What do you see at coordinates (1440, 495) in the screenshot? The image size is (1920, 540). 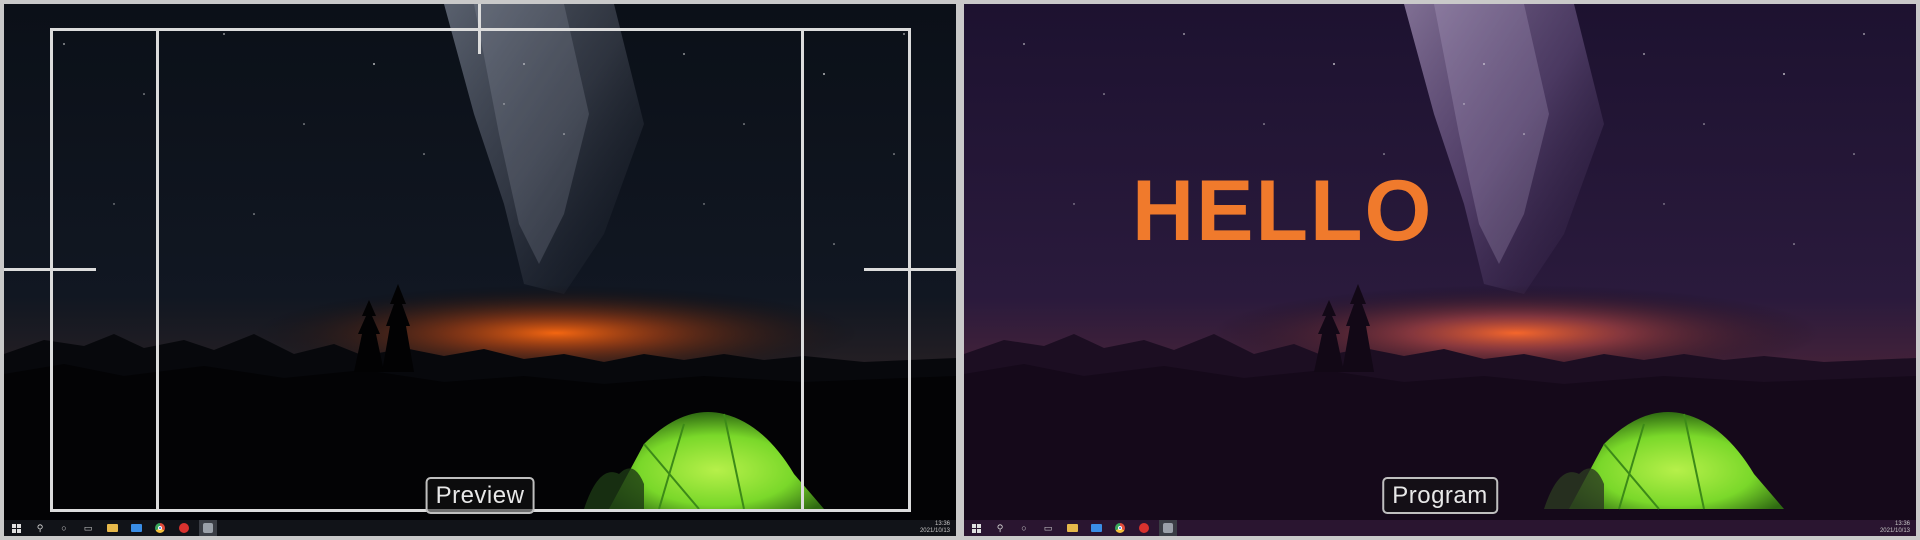 I see `program-label: Program` at bounding box center [1440, 495].